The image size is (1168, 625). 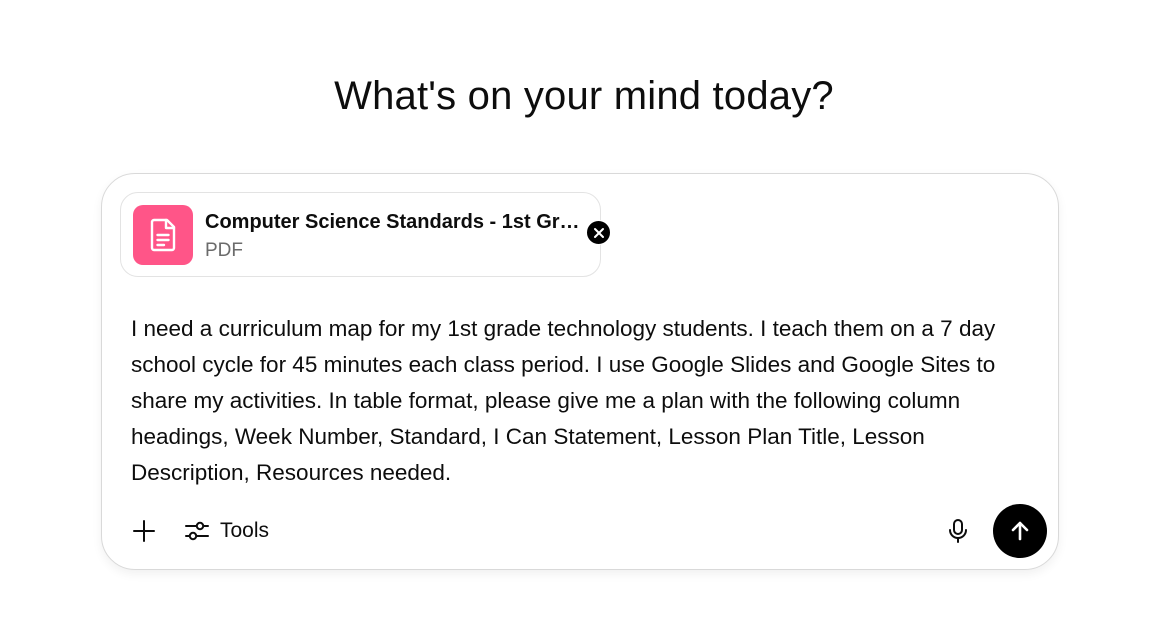 I want to click on dictate-button, so click(x=958, y=531).